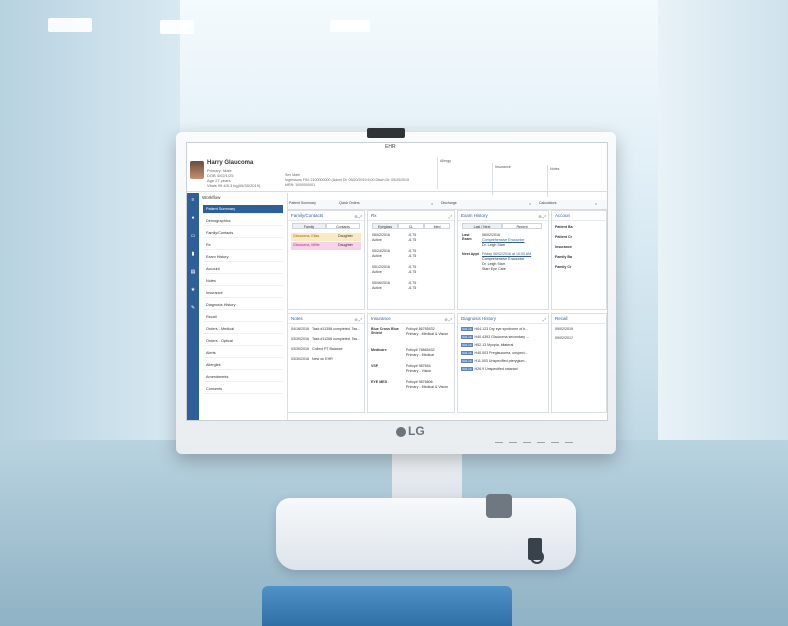  What do you see at coordinates (234, 185) in the screenshot?
I see `patient-info-line: Vitals 99.4/5.3 kg(09/30/2019)` at bounding box center [234, 185].